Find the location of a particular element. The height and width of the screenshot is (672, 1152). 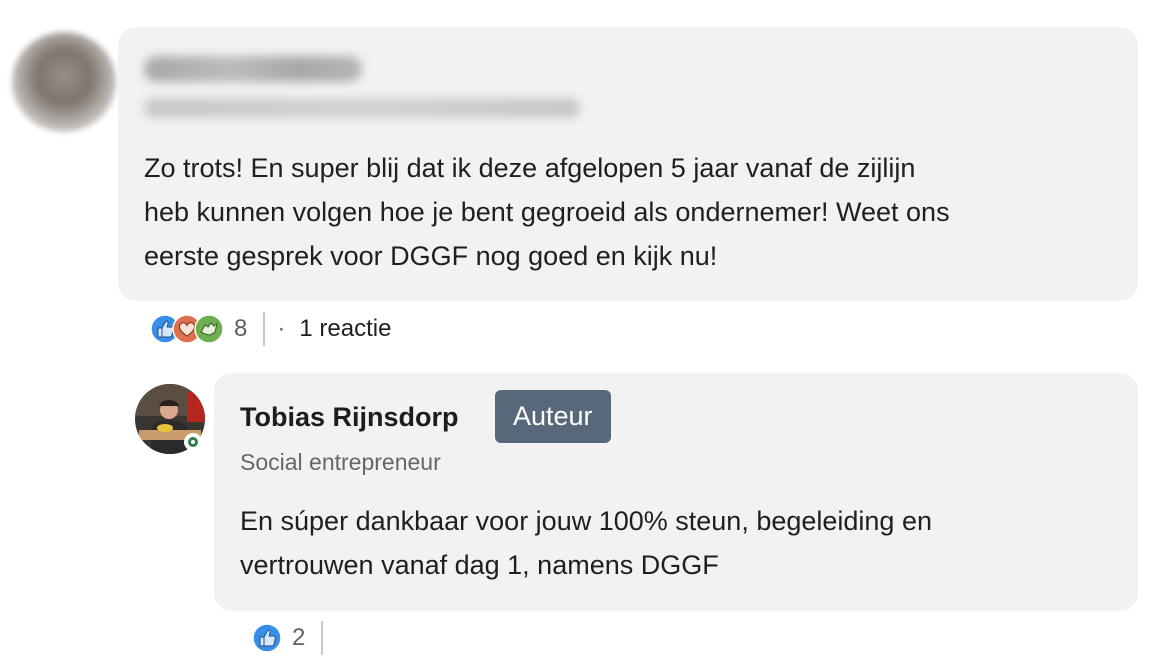

author-name: Tobias Rijnsdorp is located at coordinates (349, 417).